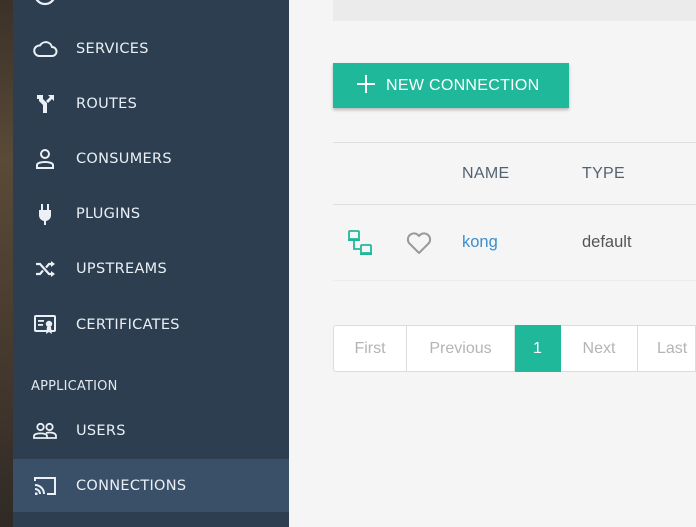  Describe the element at coordinates (45, 431) in the screenshot. I see `users-icon` at that location.